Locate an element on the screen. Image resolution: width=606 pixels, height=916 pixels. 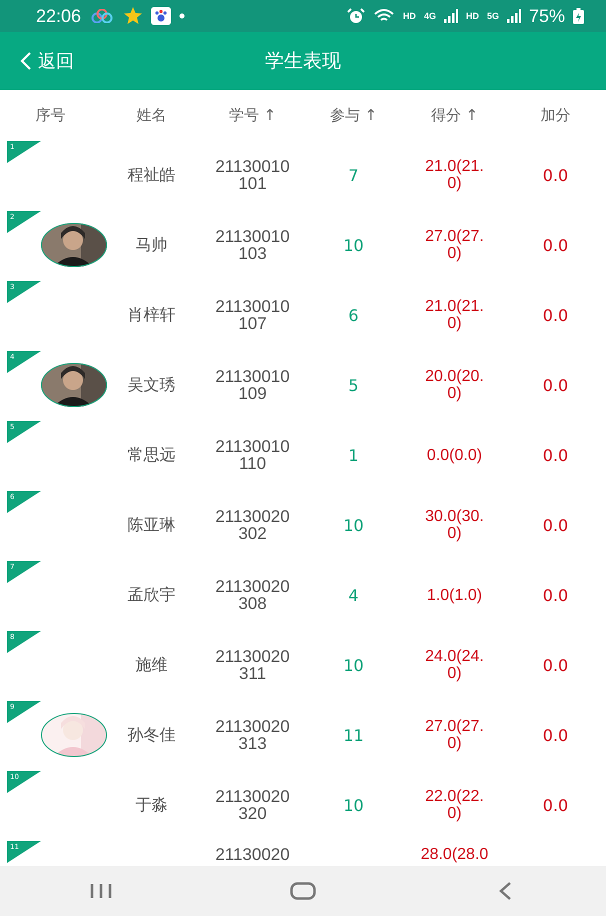
student-id: 21130020313 is located at coordinates (252, 735).